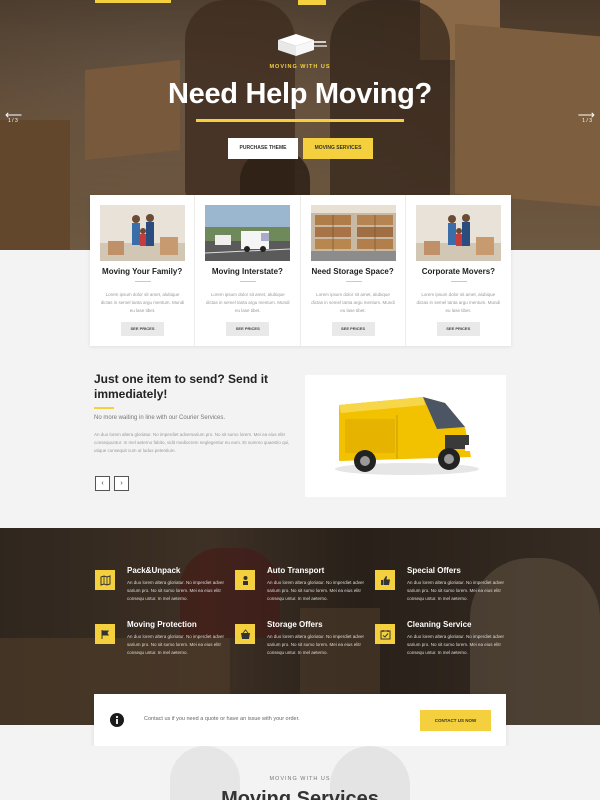 This screenshot has height=800, width=600. What do you see at coordinates (248, 233) in the screenshot?
I see `vans-on-highway-image` at bounding box center [248, 233].